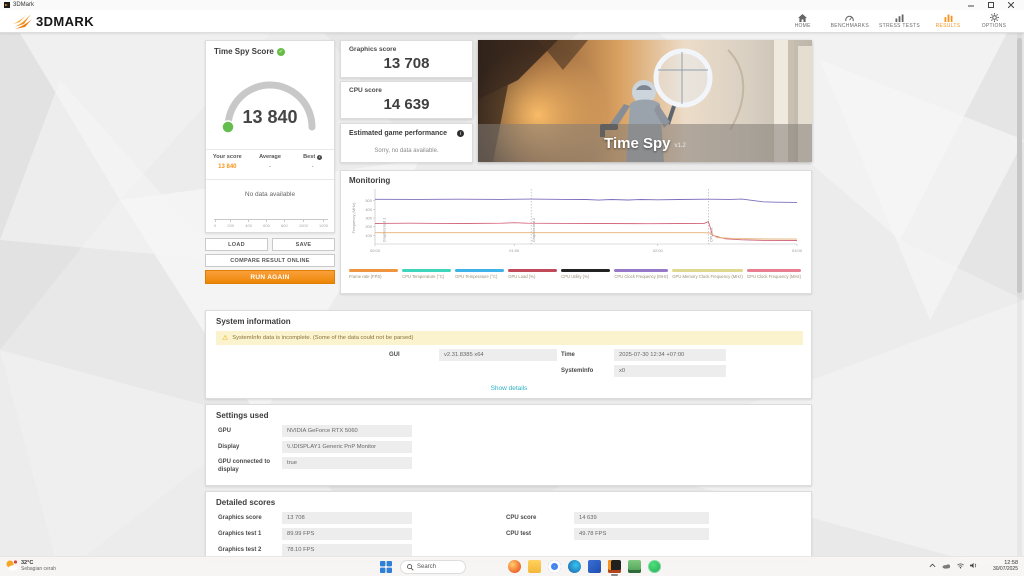 The width and height of the screenshot is (1024, 576). I want to click on display-setting-value: \\.\DISPLAY1 Generic PnP Monitor, so click(347, 447).